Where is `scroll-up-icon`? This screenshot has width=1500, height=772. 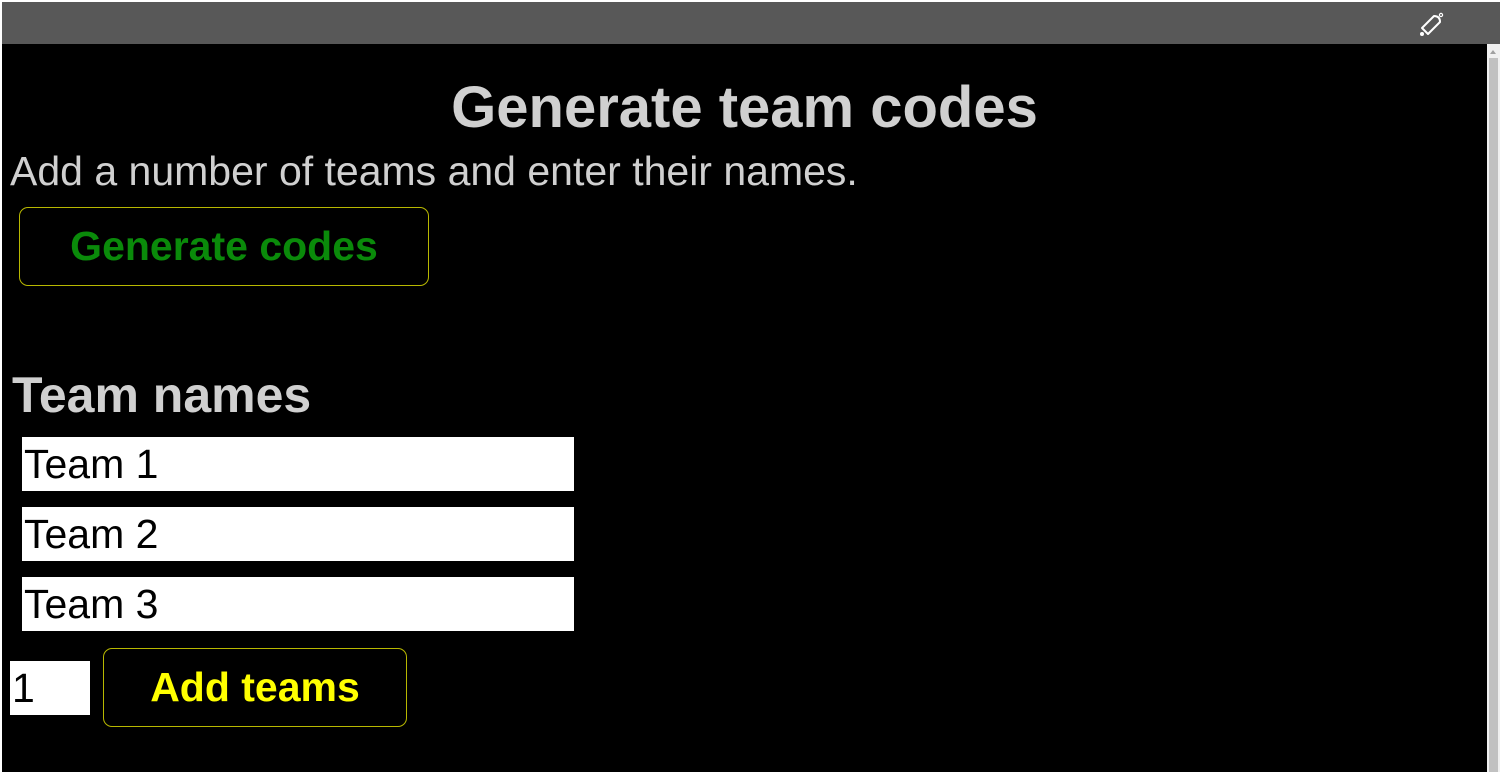
scroll-up-icon is located at coordinates (1493, 52).